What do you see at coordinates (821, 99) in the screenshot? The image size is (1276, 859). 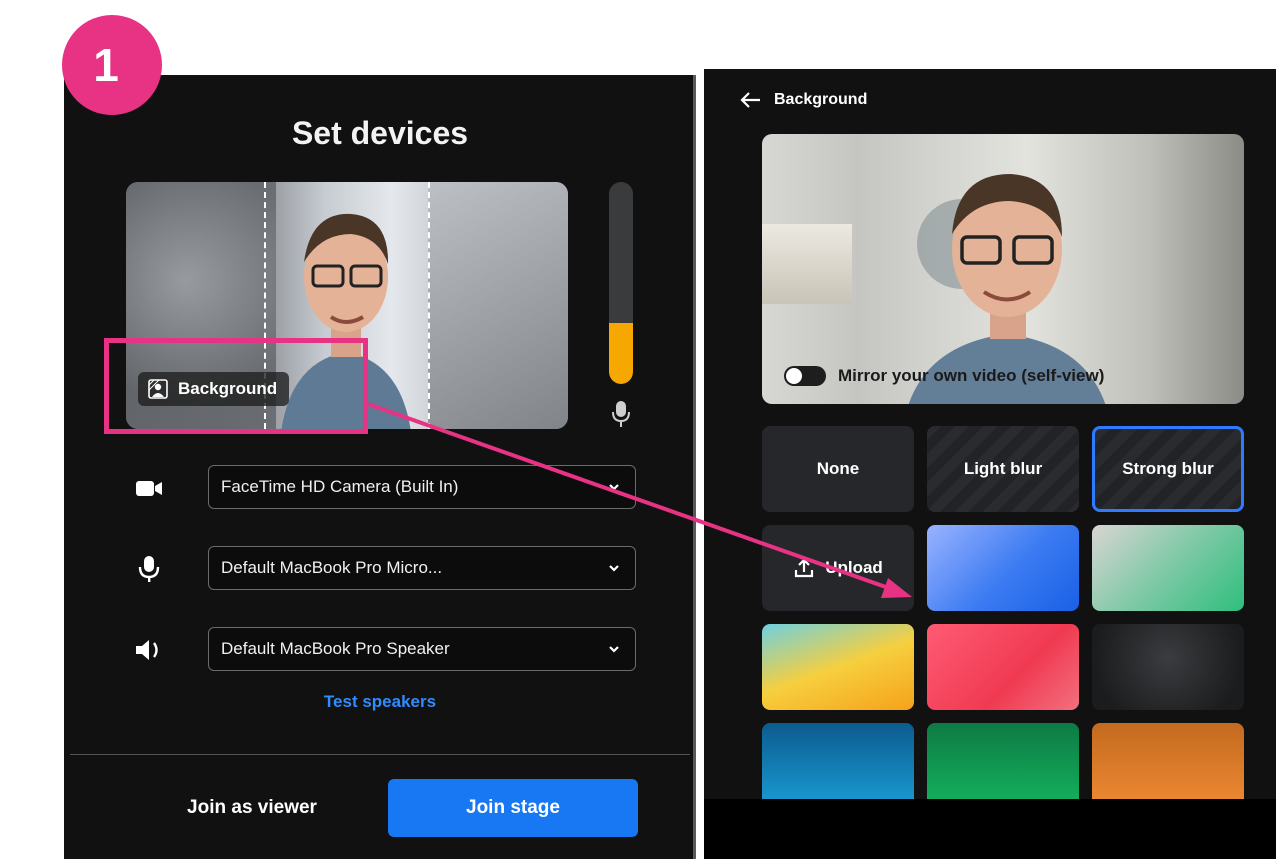 I see `panel-header-title: Background` at bounding box center [821, 99].